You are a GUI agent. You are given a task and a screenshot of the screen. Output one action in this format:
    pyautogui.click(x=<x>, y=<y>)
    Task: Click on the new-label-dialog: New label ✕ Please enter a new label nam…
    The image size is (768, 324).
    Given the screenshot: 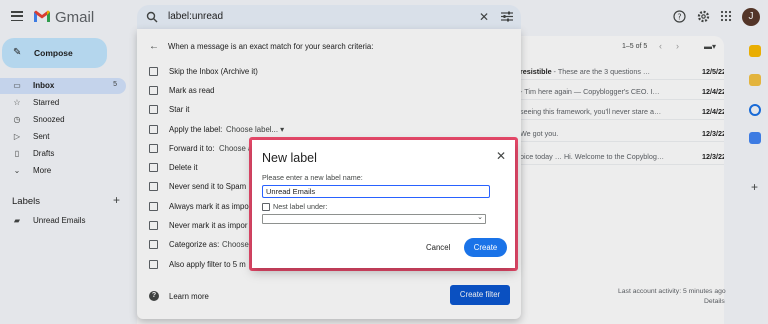 What is the action you would take?
    pyautogui.click(x=383, y=204)
    